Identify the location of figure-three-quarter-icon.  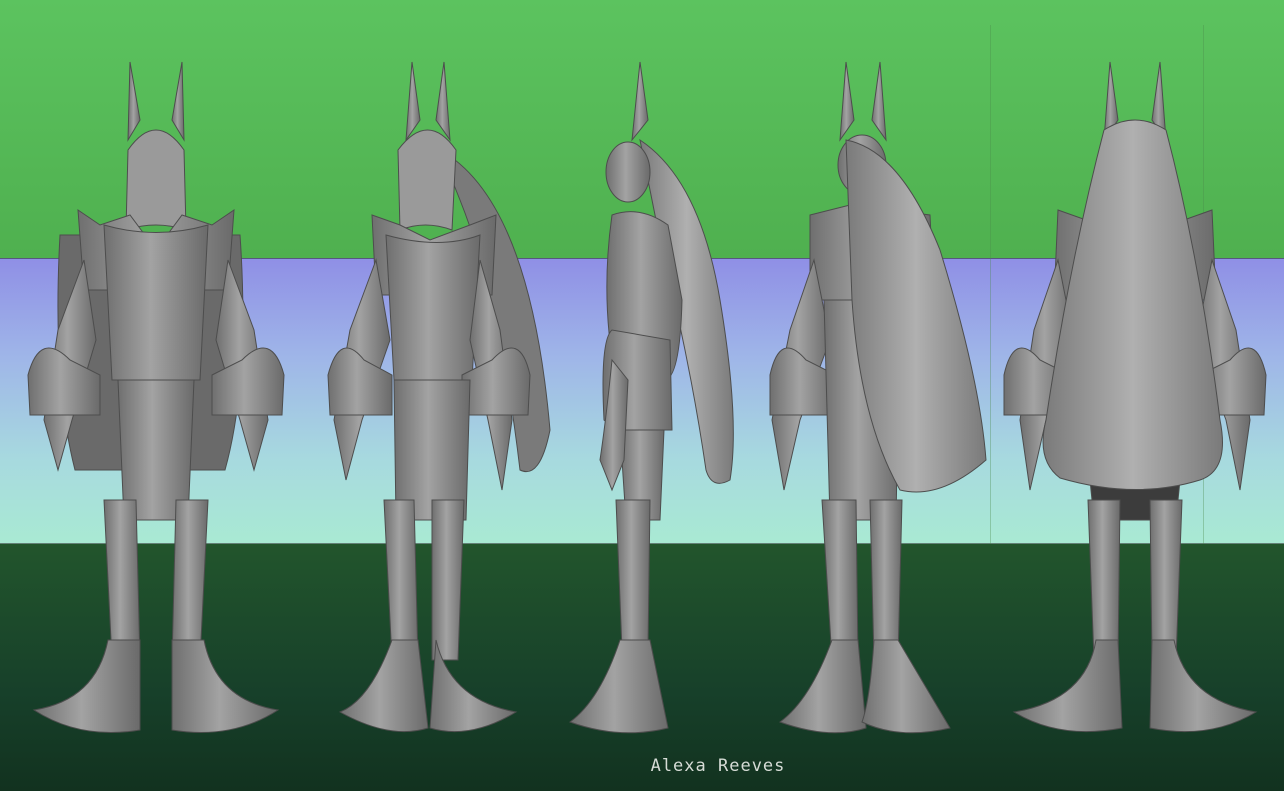
(439, 397).